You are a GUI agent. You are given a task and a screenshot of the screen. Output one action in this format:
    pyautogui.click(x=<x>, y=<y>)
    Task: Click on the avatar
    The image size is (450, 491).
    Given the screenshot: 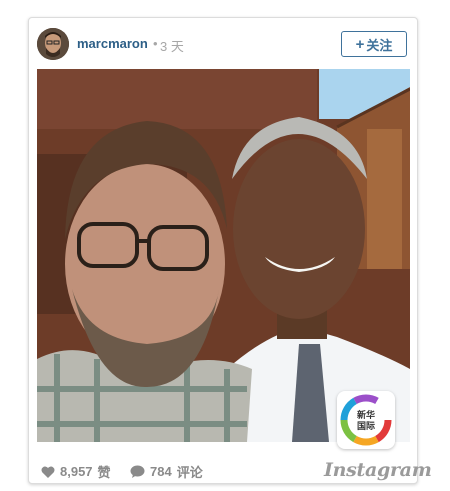 What is the action you would take?
    pyautogui.click(x=53, y=44)
    